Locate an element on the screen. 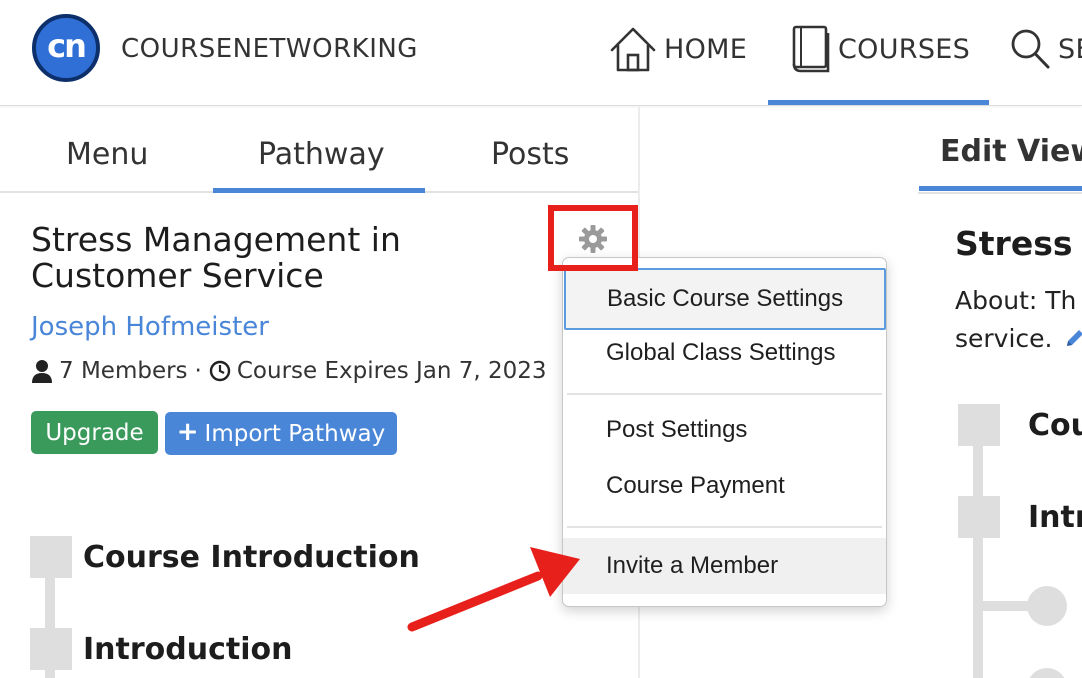 The image size is (1082, 678). search-icon is located at coordinates (1030, 49).